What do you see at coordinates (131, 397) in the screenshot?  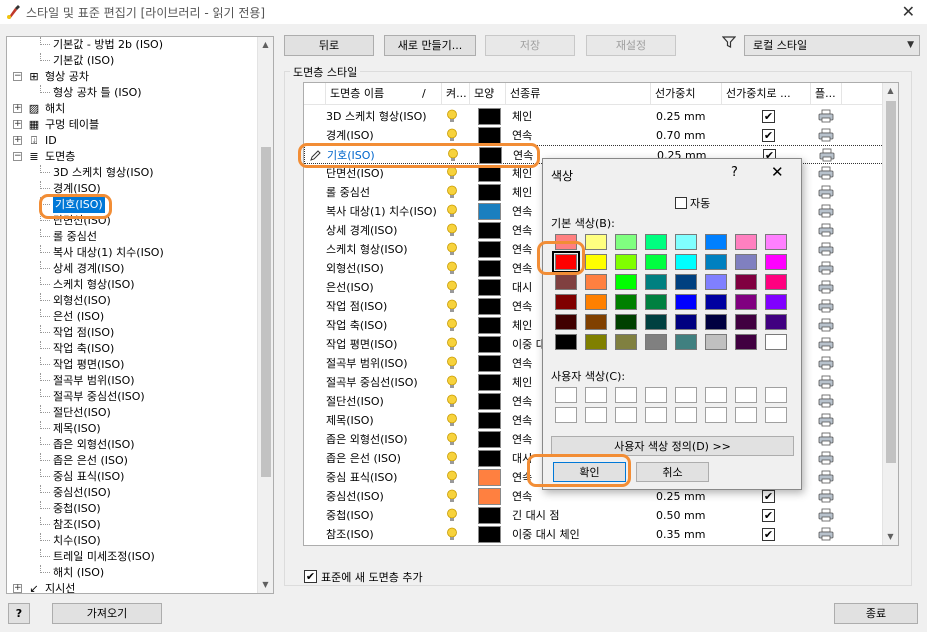 I see `tree-item: 절곡부 중심선(ISO)` at bounding box center [131, 397].